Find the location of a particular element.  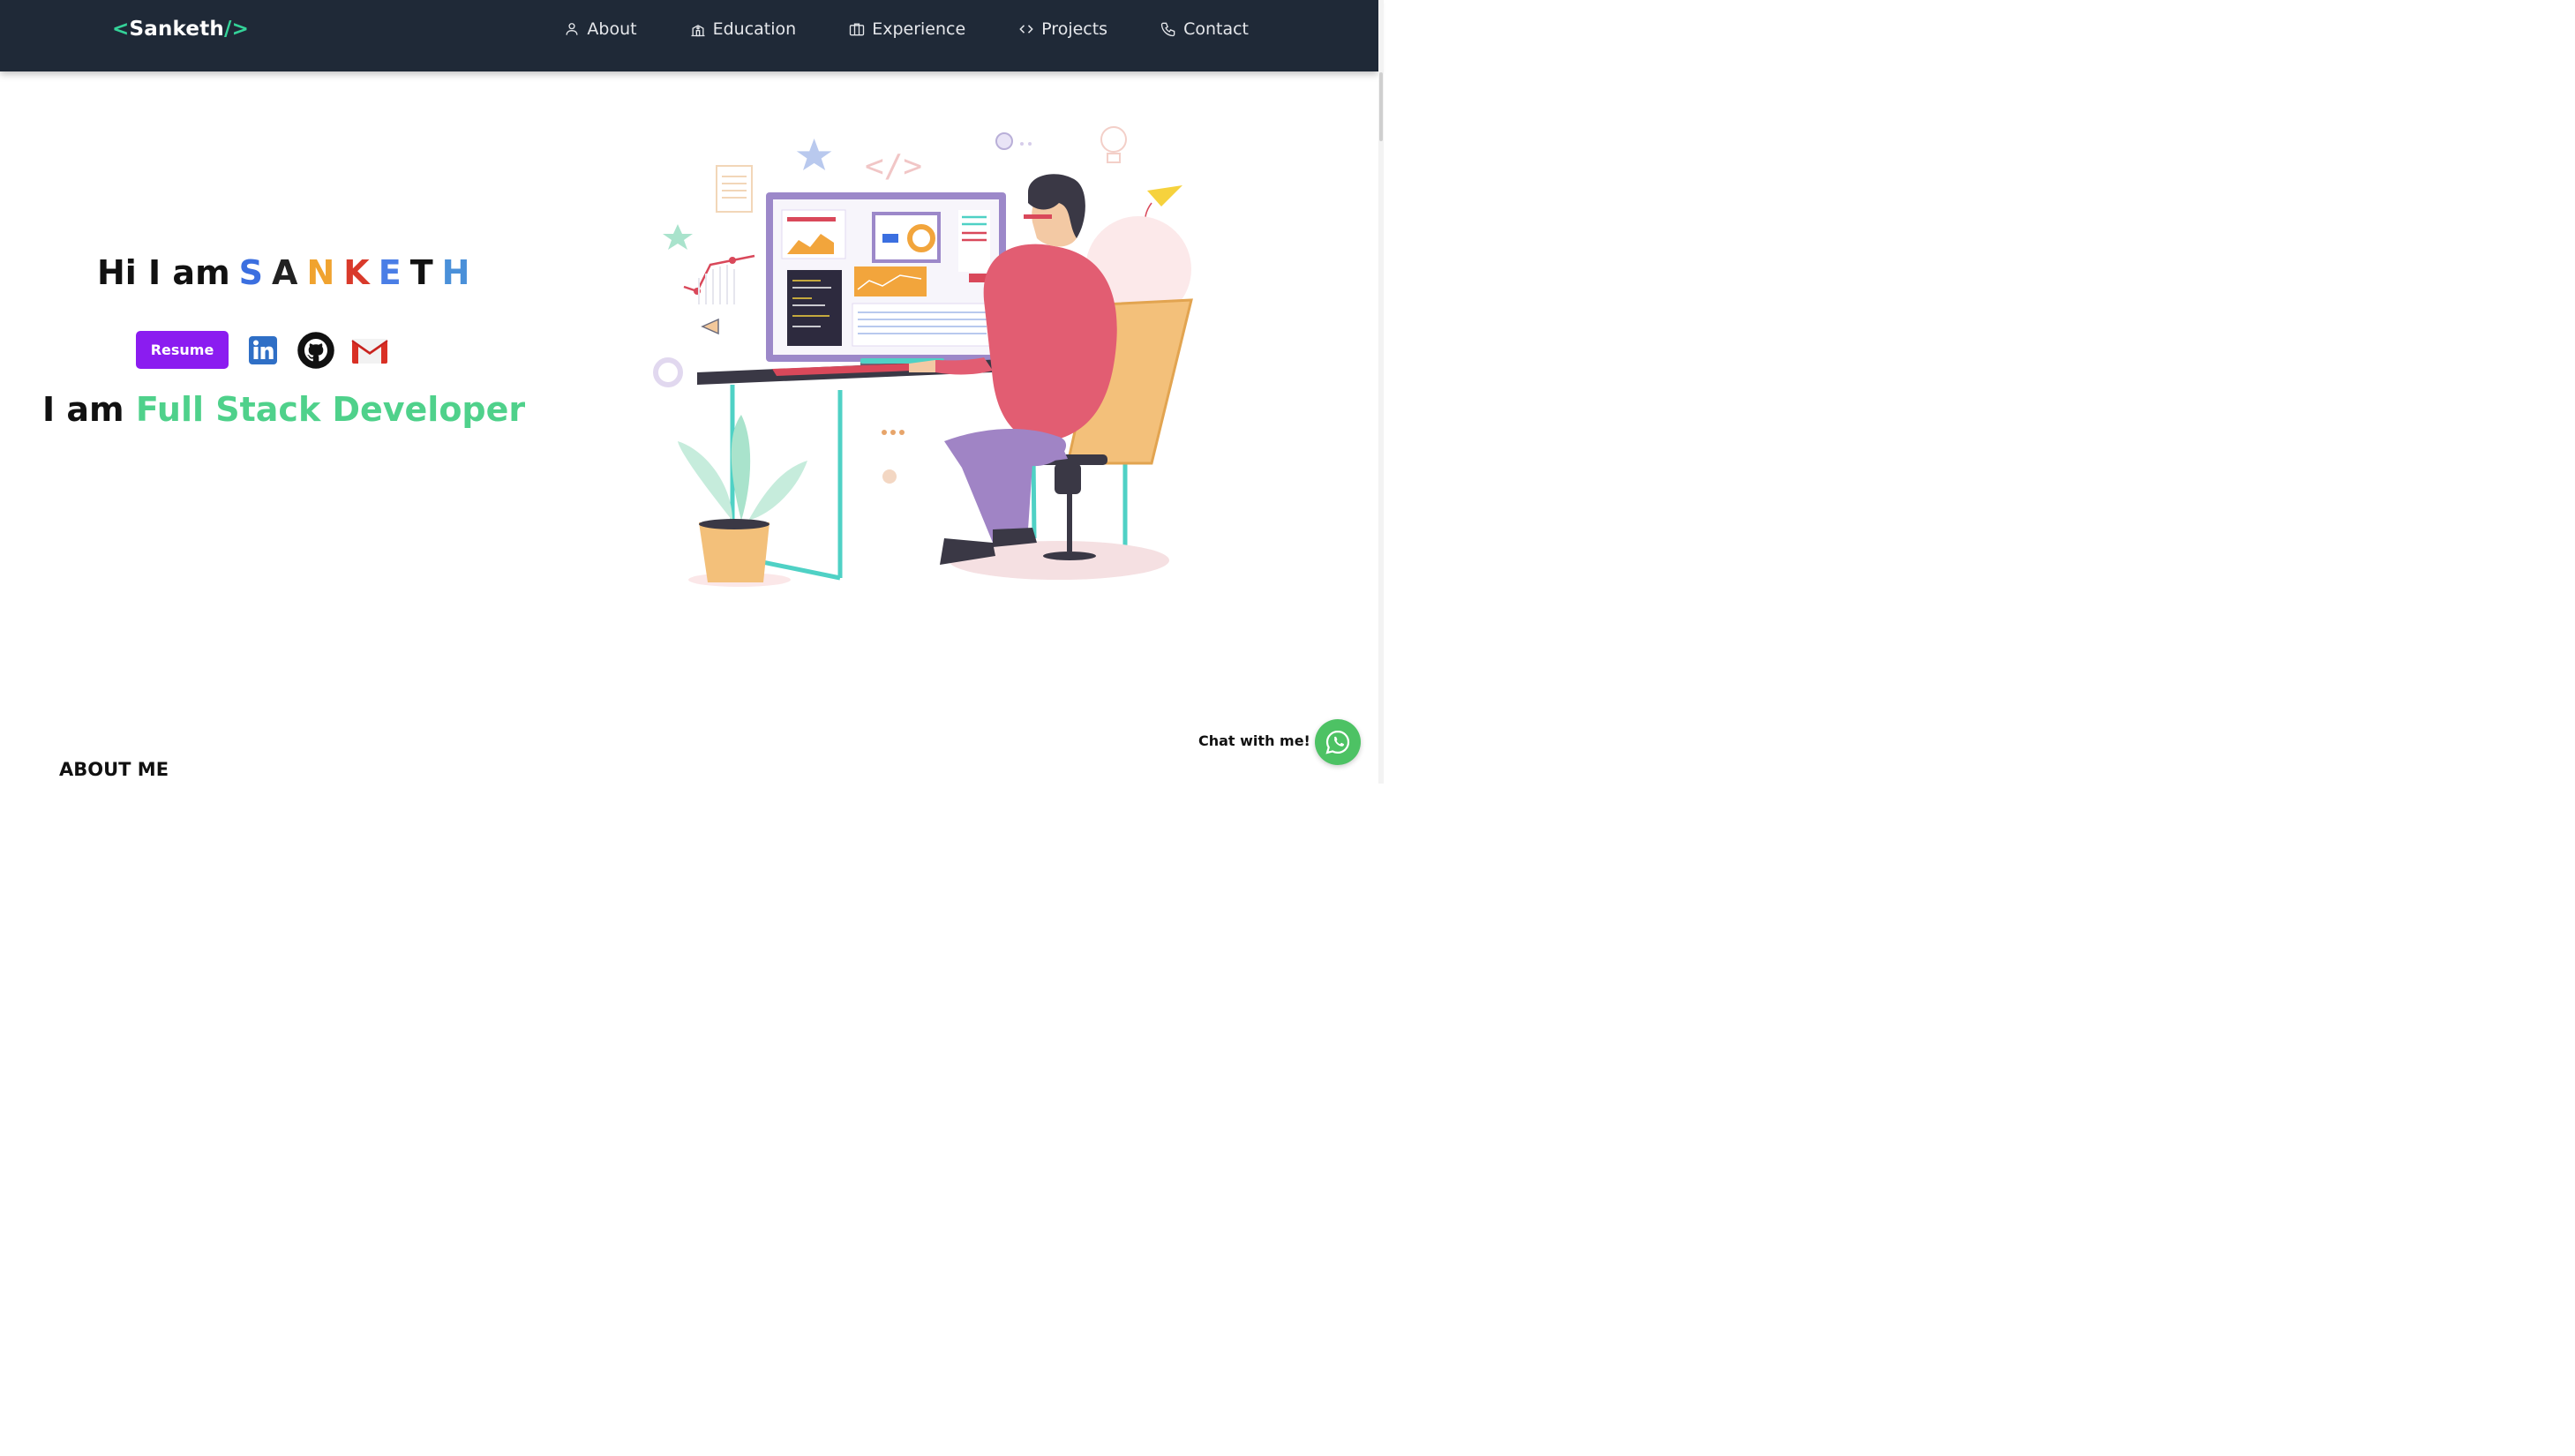

github-icon is located at coordinates (315, 350).